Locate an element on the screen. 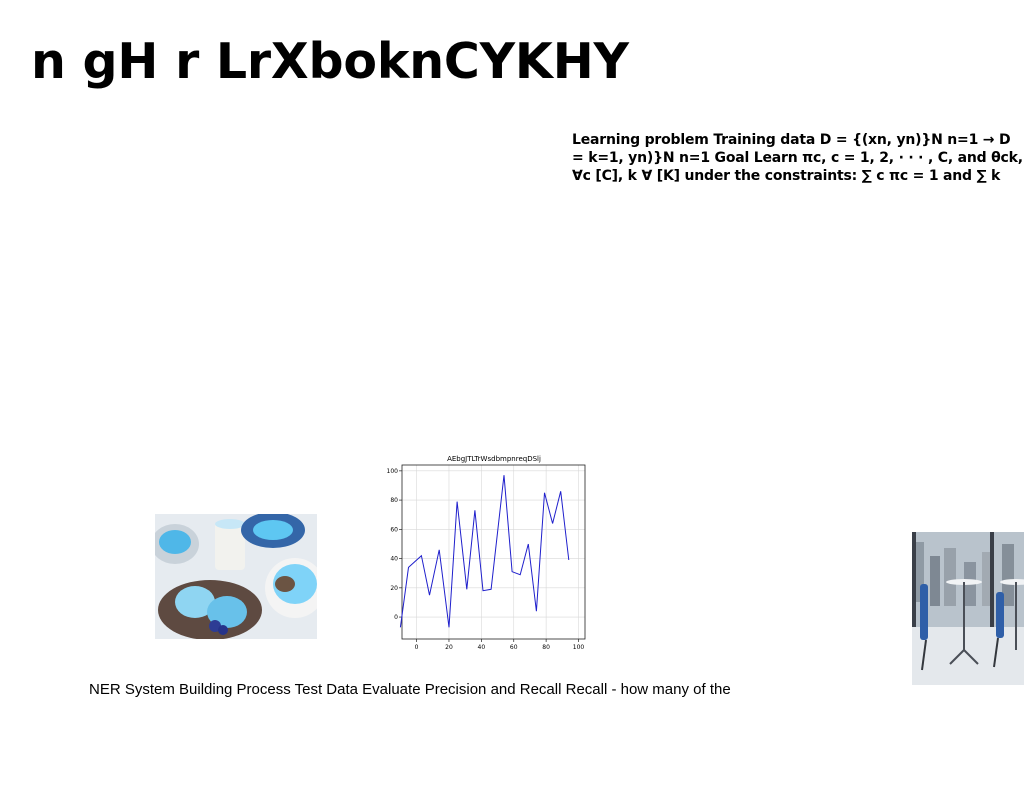 The image size is (1024, 788). page-title: n gH r LrXboknCYKHY is located at coordinates (330, 61).